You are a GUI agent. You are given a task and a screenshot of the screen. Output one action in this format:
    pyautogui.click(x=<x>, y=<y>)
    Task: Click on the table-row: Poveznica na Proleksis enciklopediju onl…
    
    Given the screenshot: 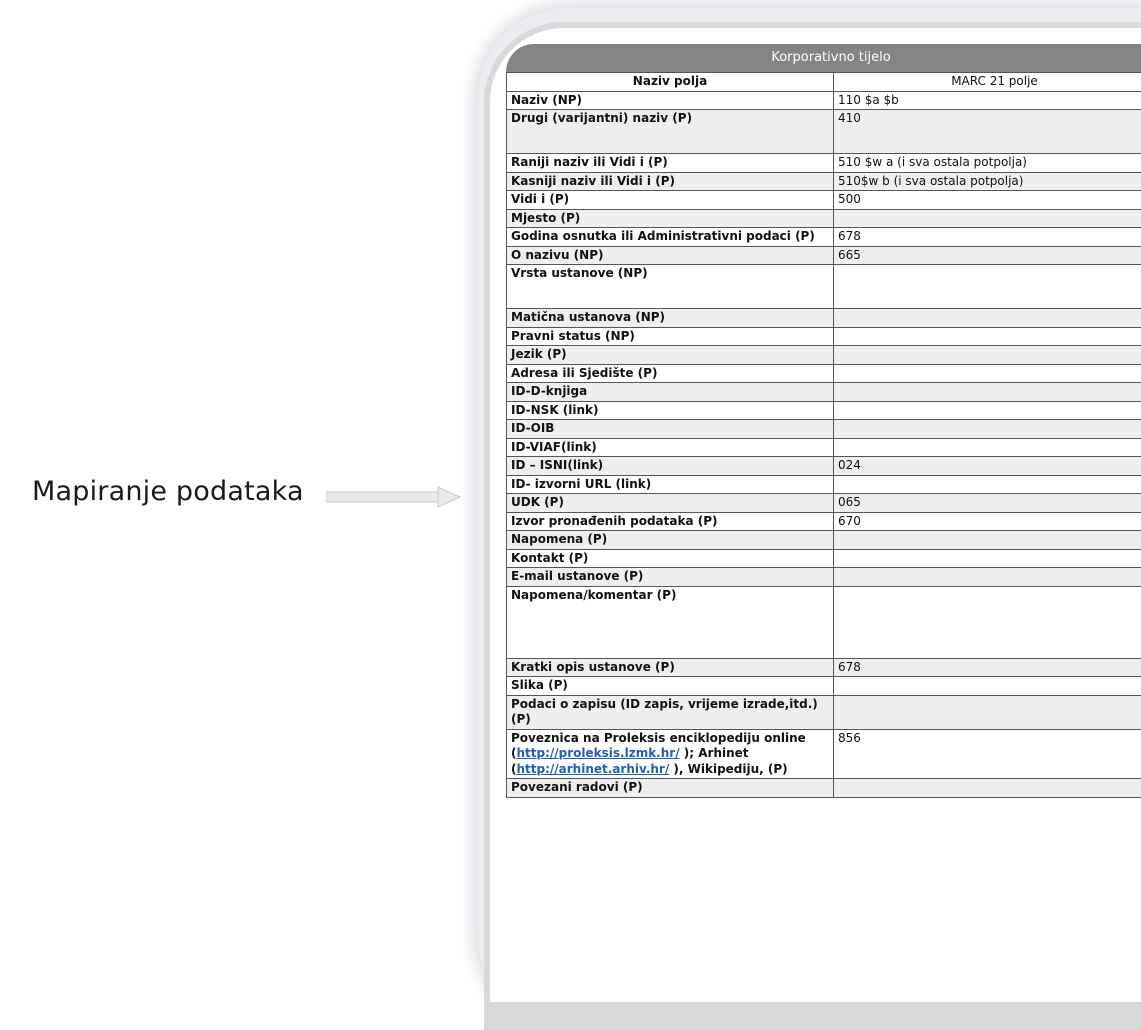 What is the action you would take?
    pyautogui.click(x=823, y=753)
    